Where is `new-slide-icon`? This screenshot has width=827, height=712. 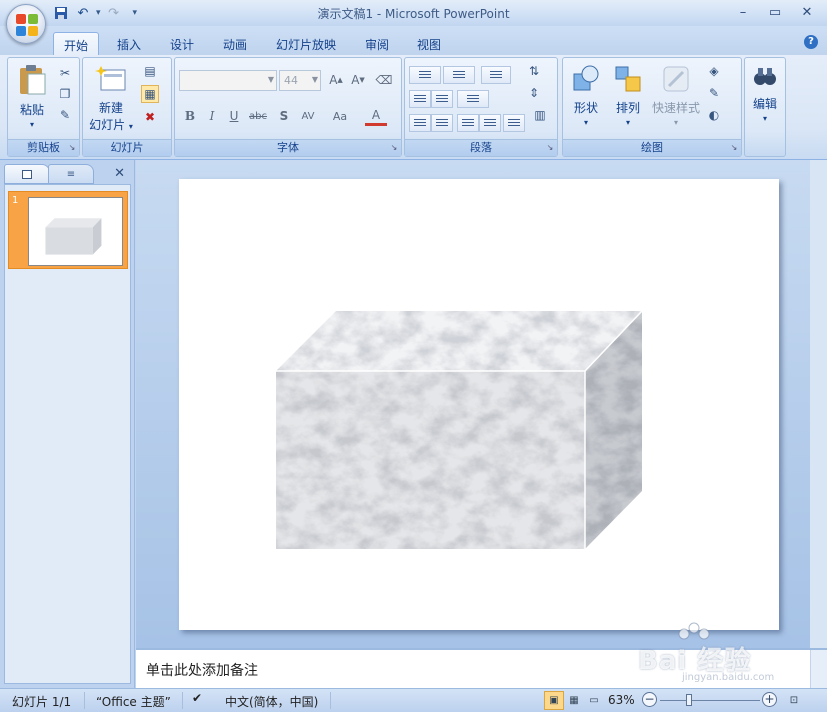
new-slide-icon is located at coordinates (110, 78).